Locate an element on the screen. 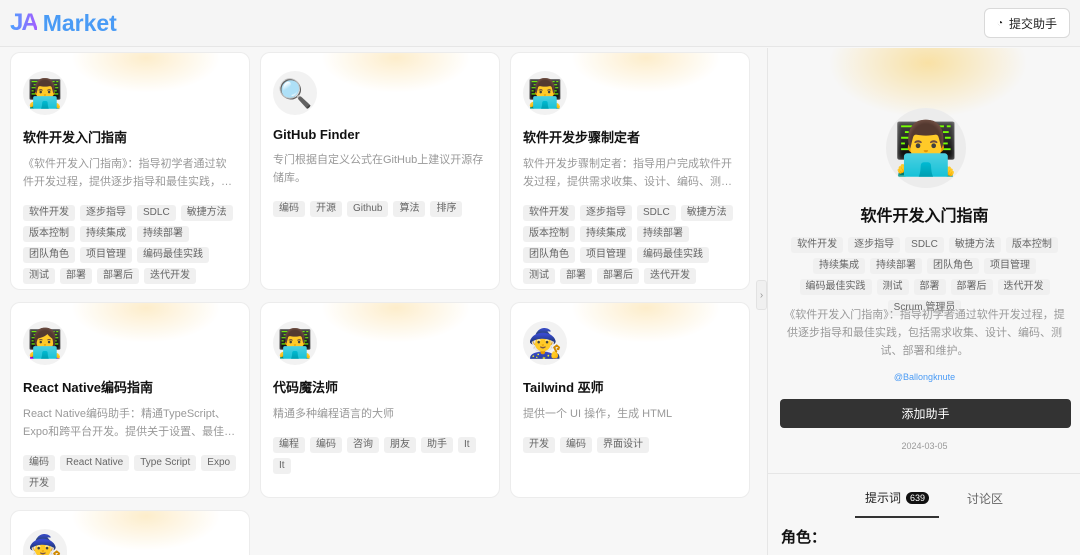  header: JA Market ◔ 提交助手 is located at coordinates (540, 23).